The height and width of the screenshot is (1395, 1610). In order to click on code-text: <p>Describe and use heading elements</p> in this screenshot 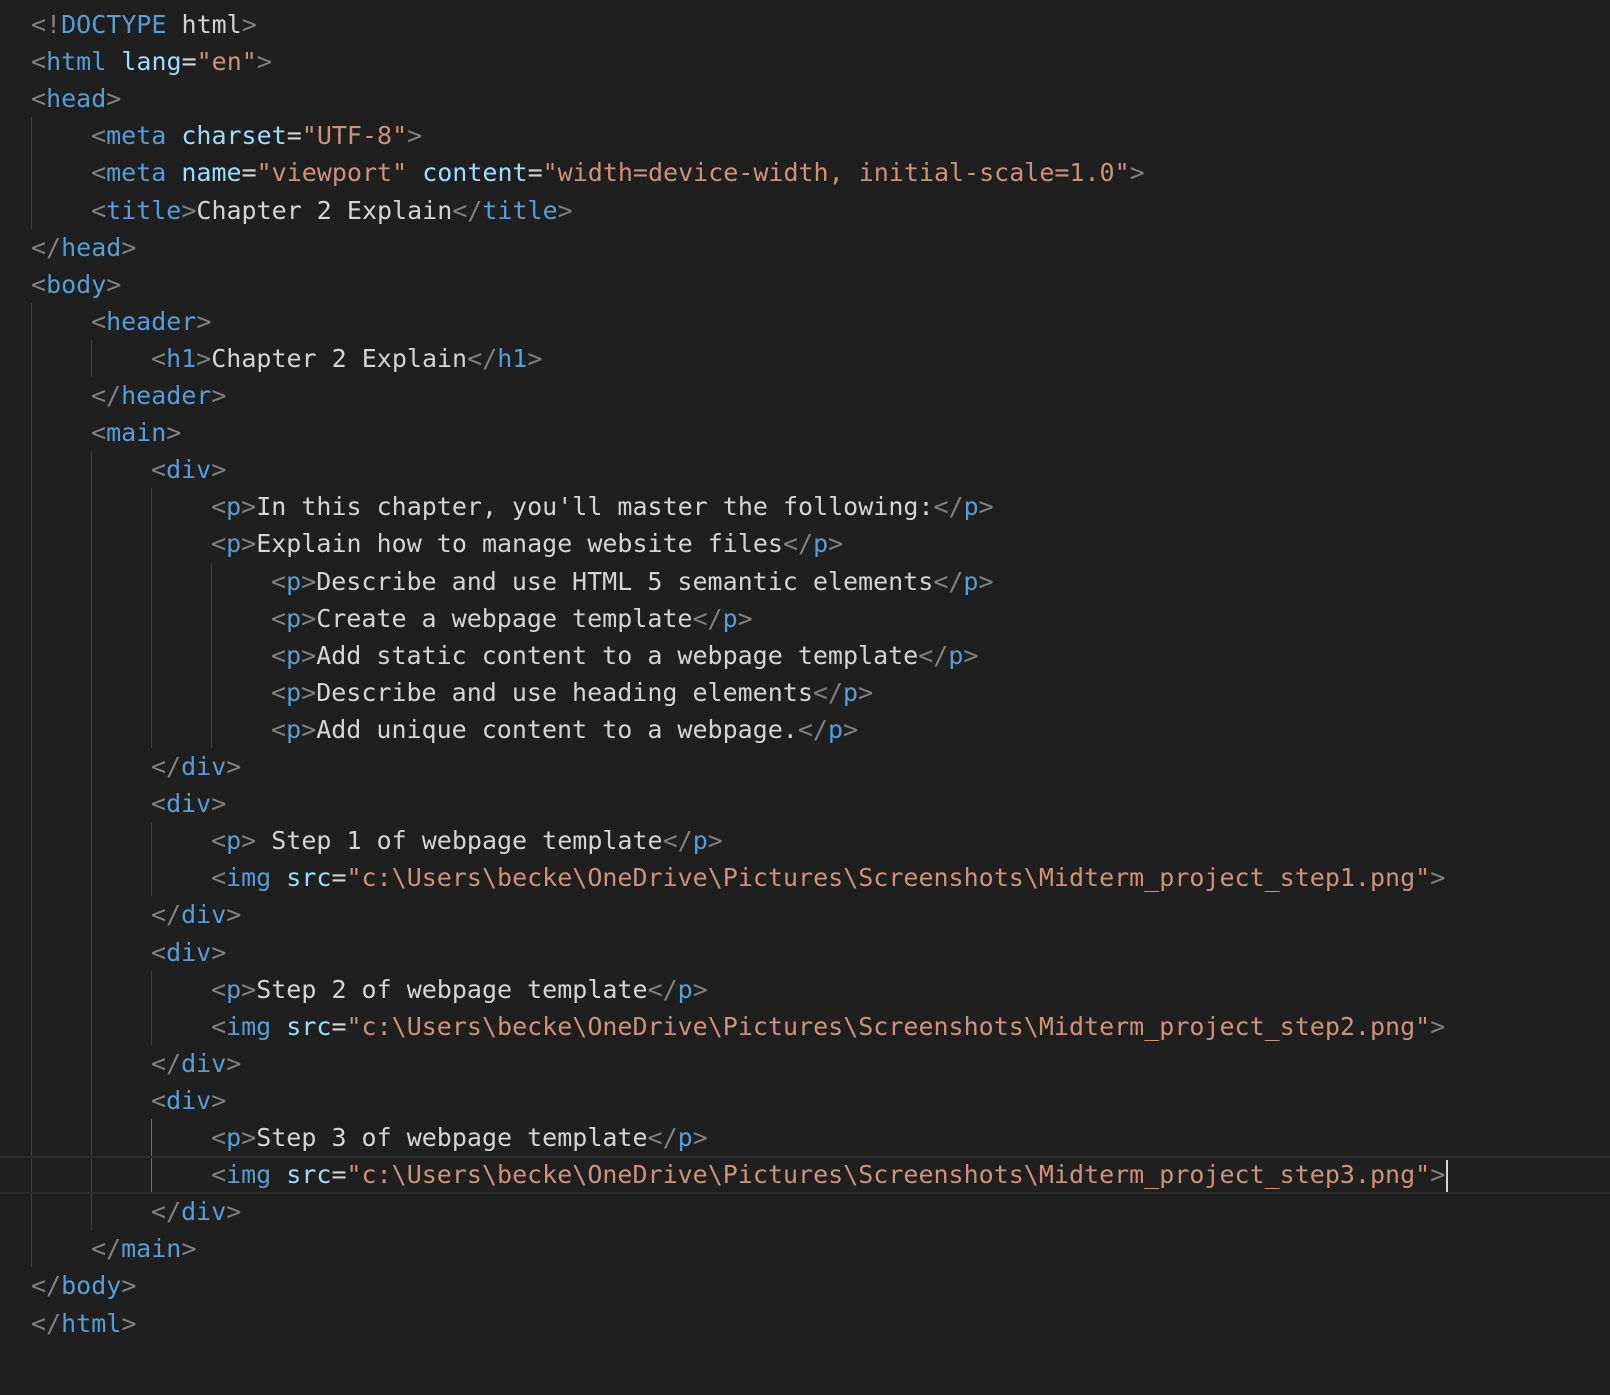, I will do `click(572, 692)`.